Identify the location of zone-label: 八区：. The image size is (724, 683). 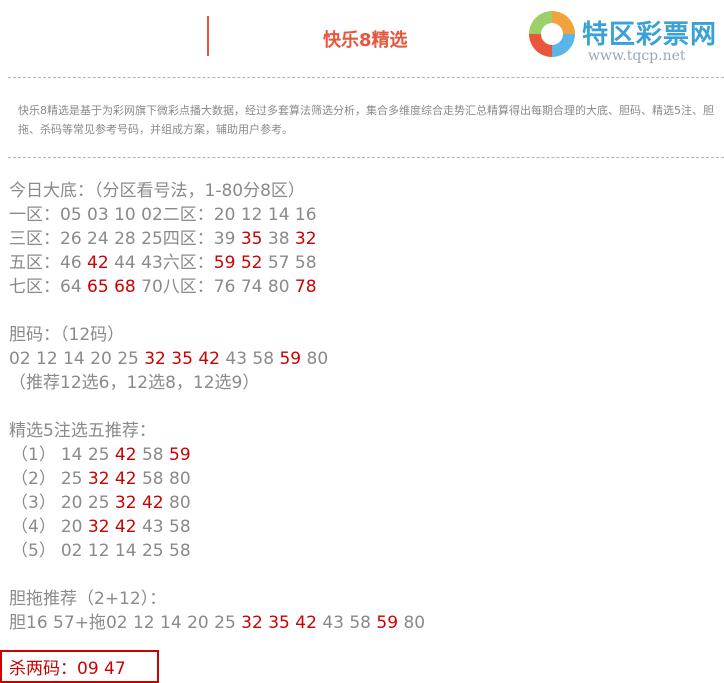
(188, 287).